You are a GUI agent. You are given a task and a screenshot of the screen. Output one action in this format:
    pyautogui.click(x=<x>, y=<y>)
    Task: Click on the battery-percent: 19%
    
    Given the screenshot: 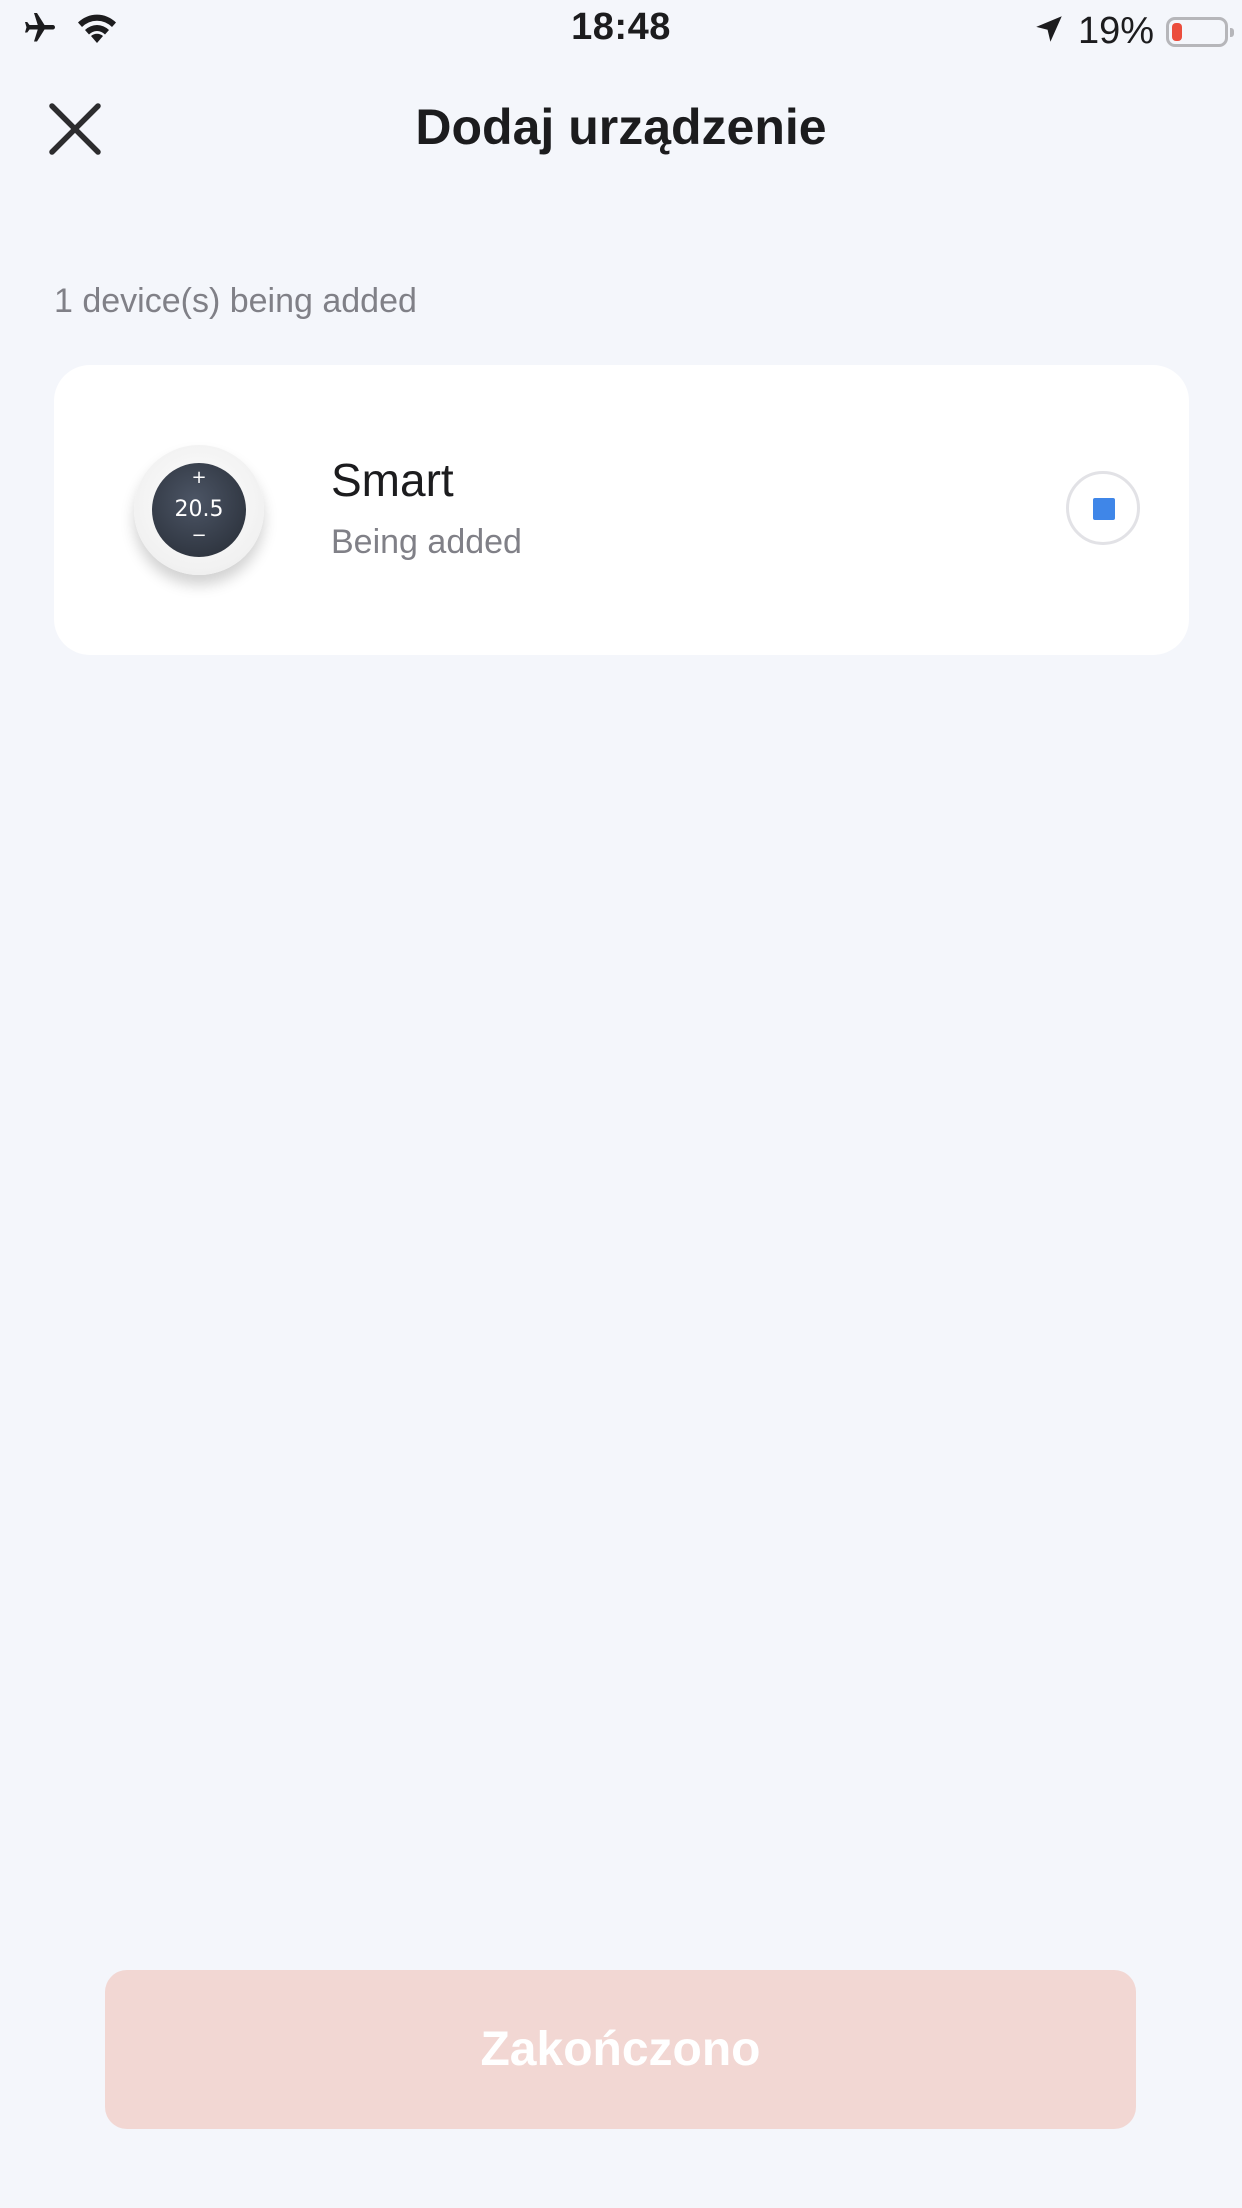 What is the action you would take?
    pyautogui.click(x=1115, y=31)
    